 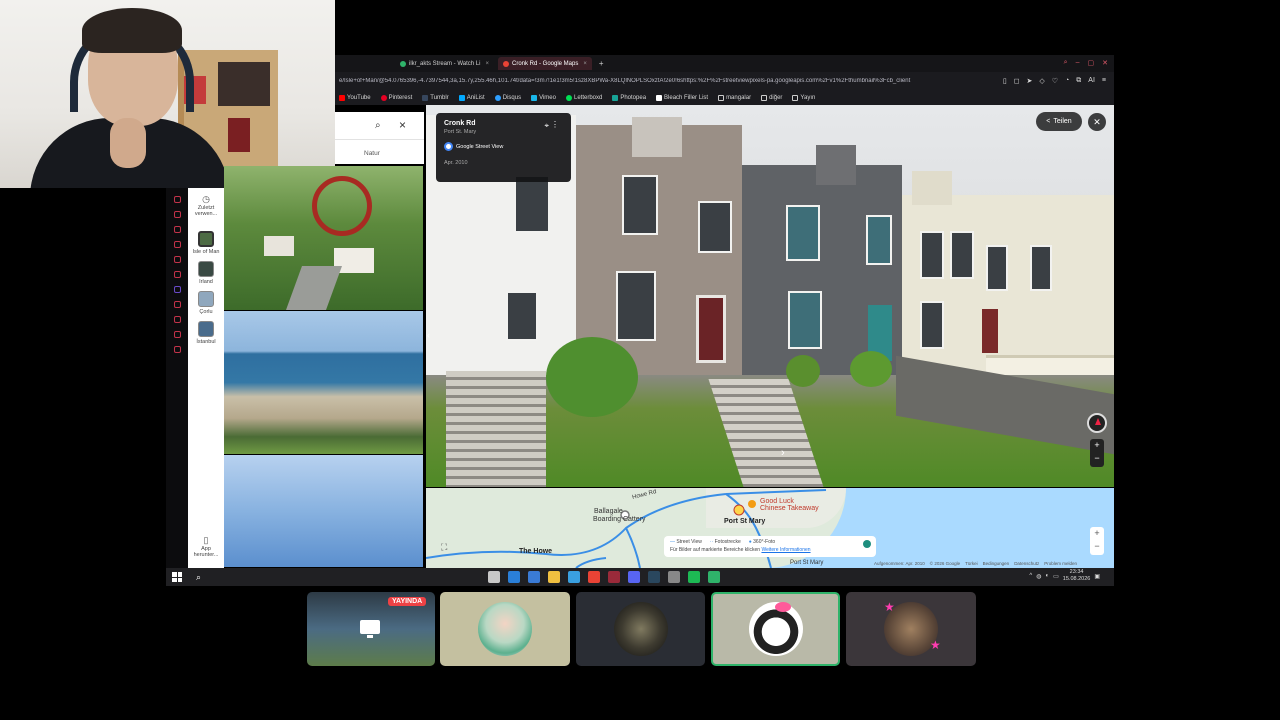 What do you see at coordinates (629, 97) in the screenshot?
I see `bookmark-photopea: Photopea` at bounding box center [629, 97].